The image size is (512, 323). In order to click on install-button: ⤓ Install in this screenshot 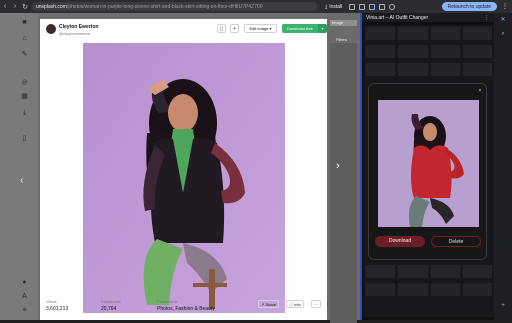, I will do `click(333, 7)`.